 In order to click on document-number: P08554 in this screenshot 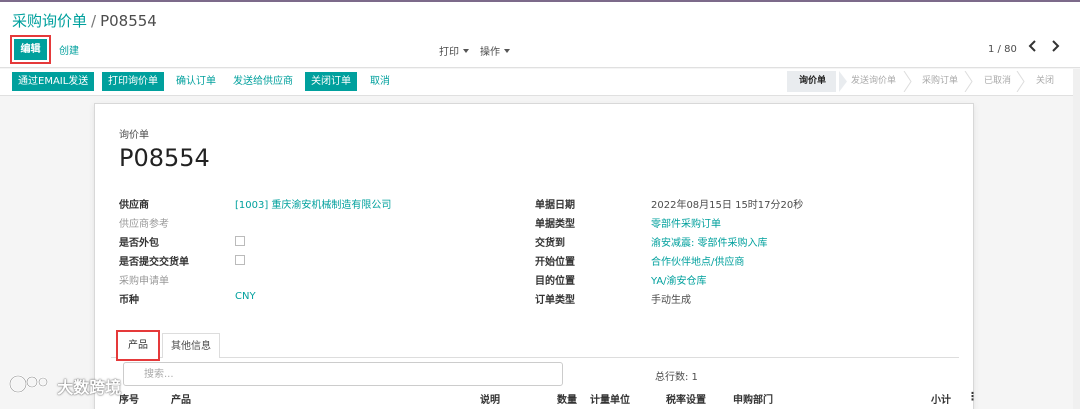, I will do `click(164, 158)`.